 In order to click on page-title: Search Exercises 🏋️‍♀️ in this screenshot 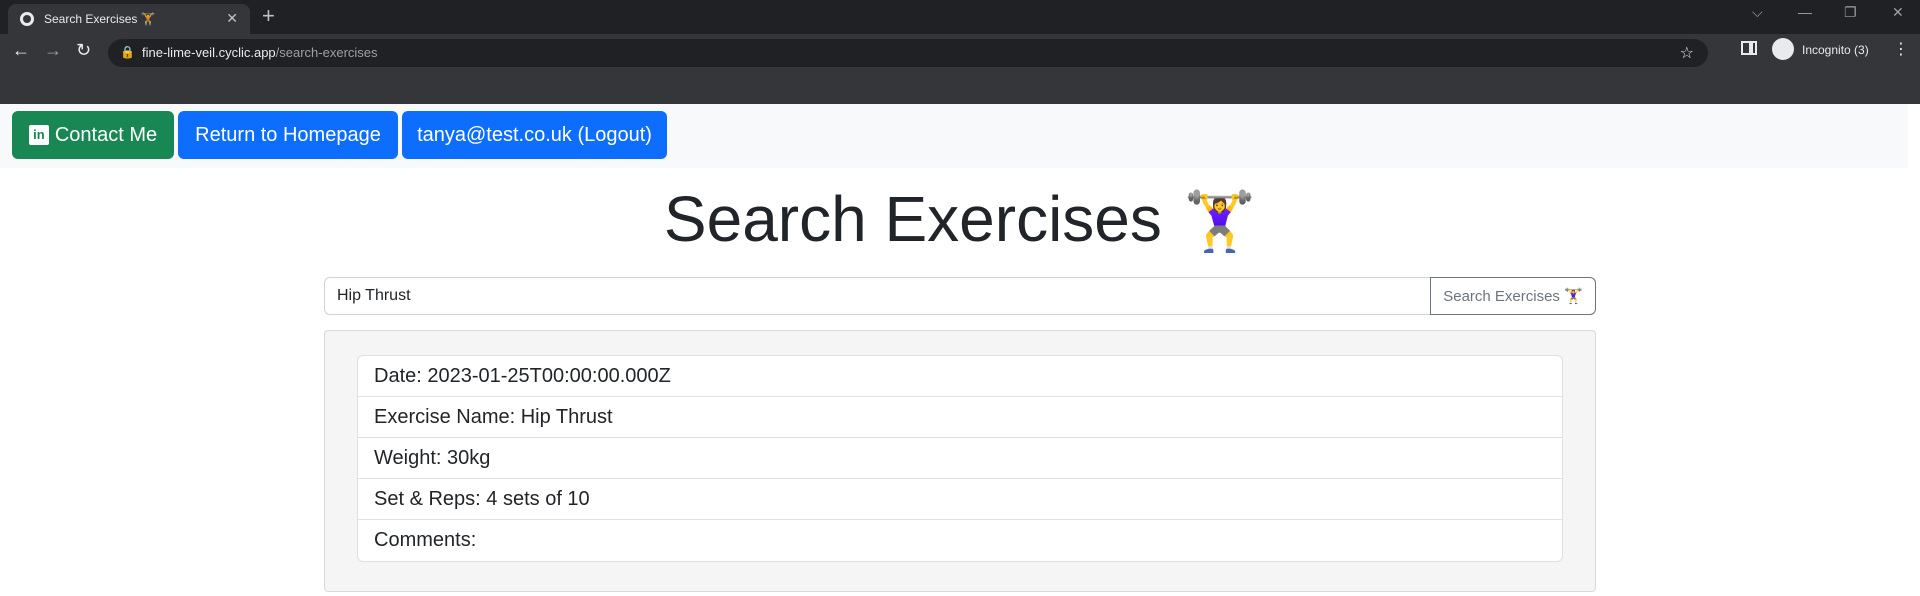, I will do `click(960, 219)`.